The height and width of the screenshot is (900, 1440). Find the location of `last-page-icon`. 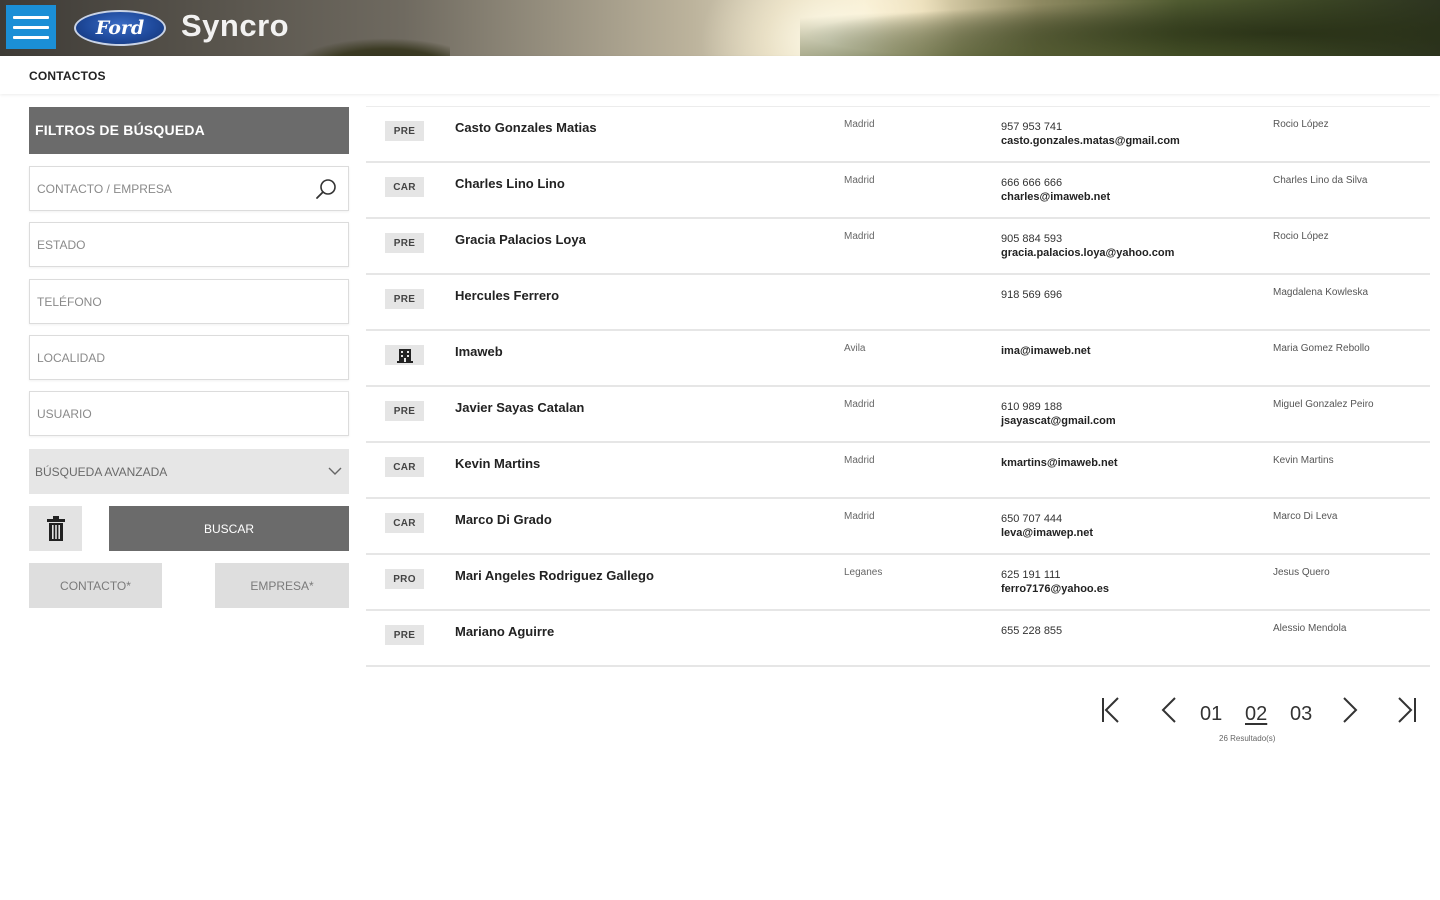

last-page-icon is located at coordinates (1408, 710).